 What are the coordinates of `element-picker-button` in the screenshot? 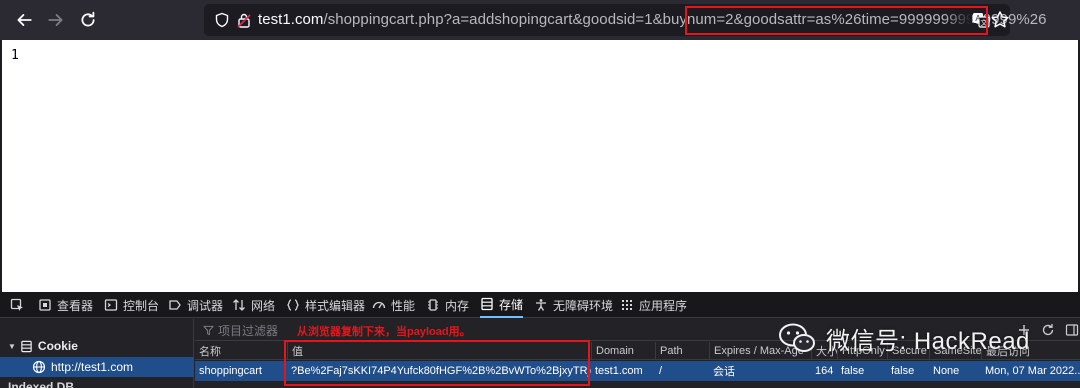 It's located at (19, 305).